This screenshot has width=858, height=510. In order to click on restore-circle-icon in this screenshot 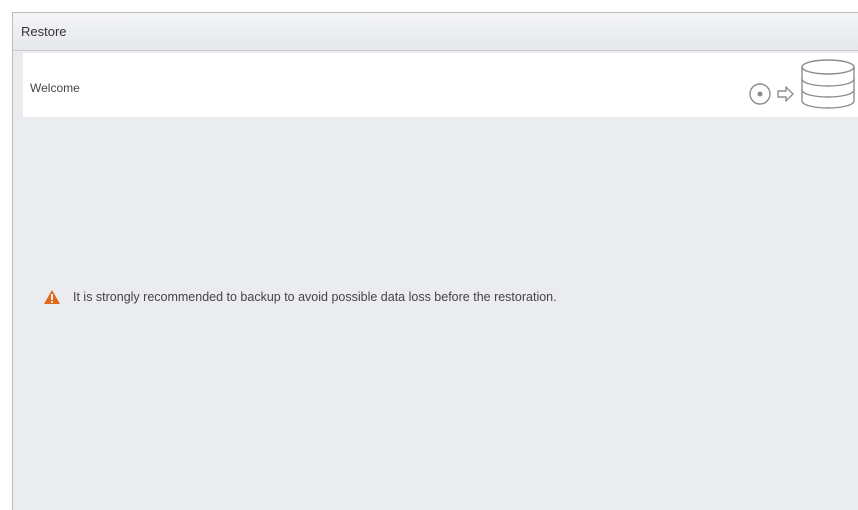, I will do `click(760, 94)`.